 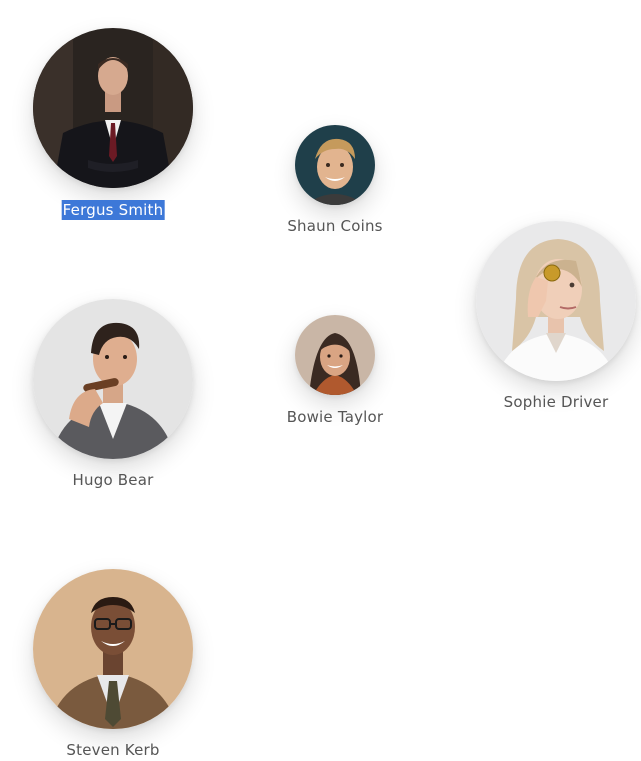 I want to click on member-name: Sophie Driver, so click(x=556, y=402).